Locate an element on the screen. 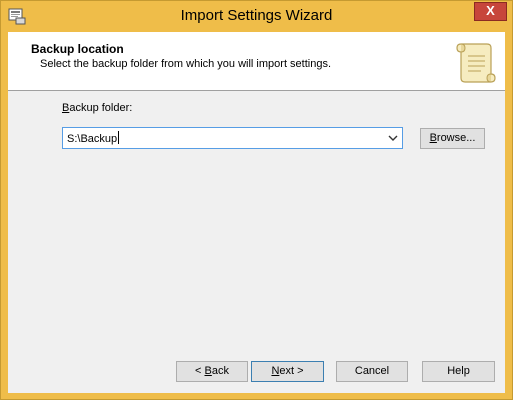 This screenshot has width=513, height=400. backup-folder-value-text: S:\Backup is located at coordinates (92, 139).